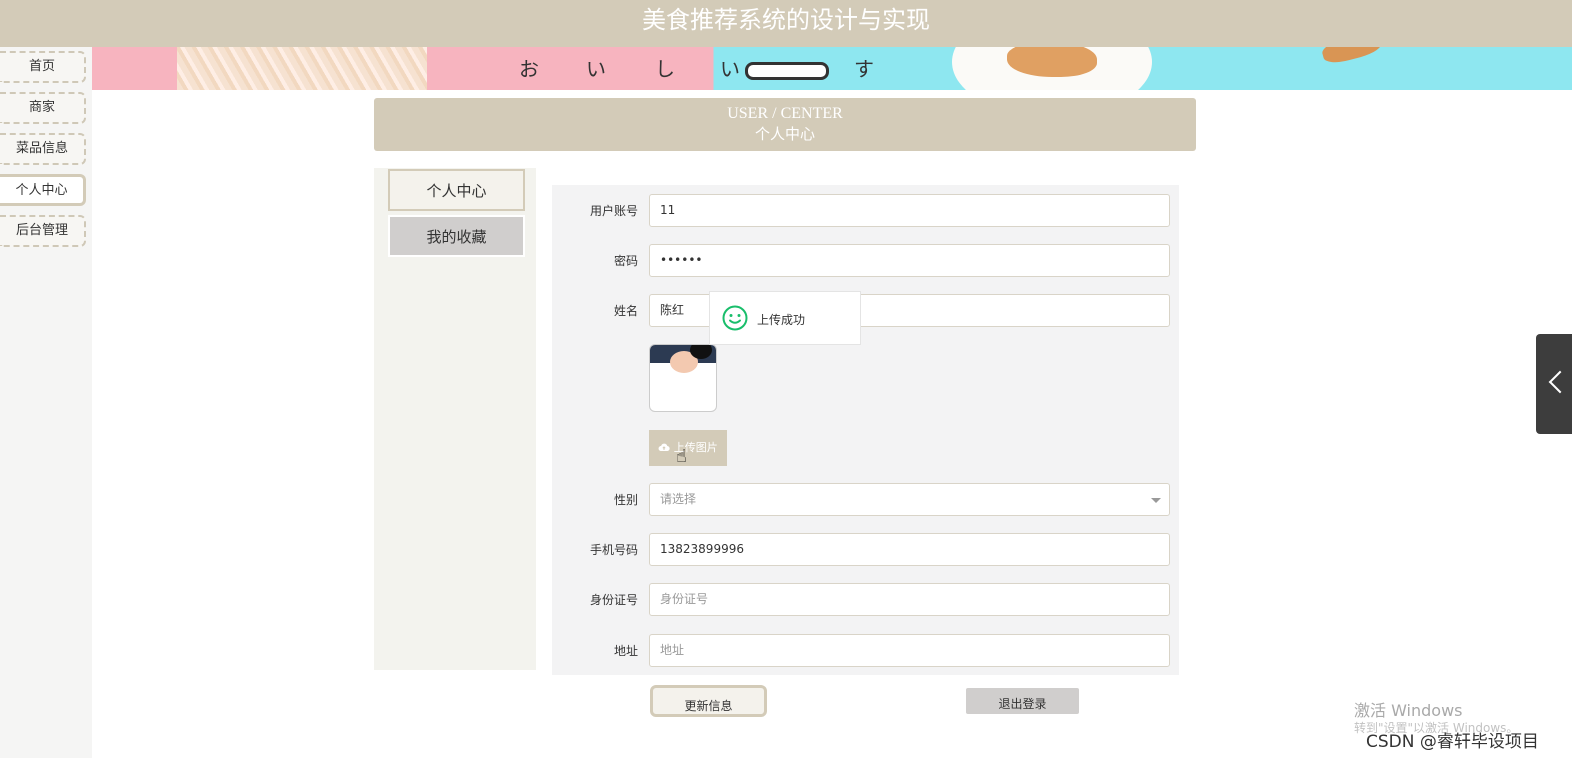 The image size is (1572, 758). I want to click on hand-cursor-icon: ☝, so click(681, 456).